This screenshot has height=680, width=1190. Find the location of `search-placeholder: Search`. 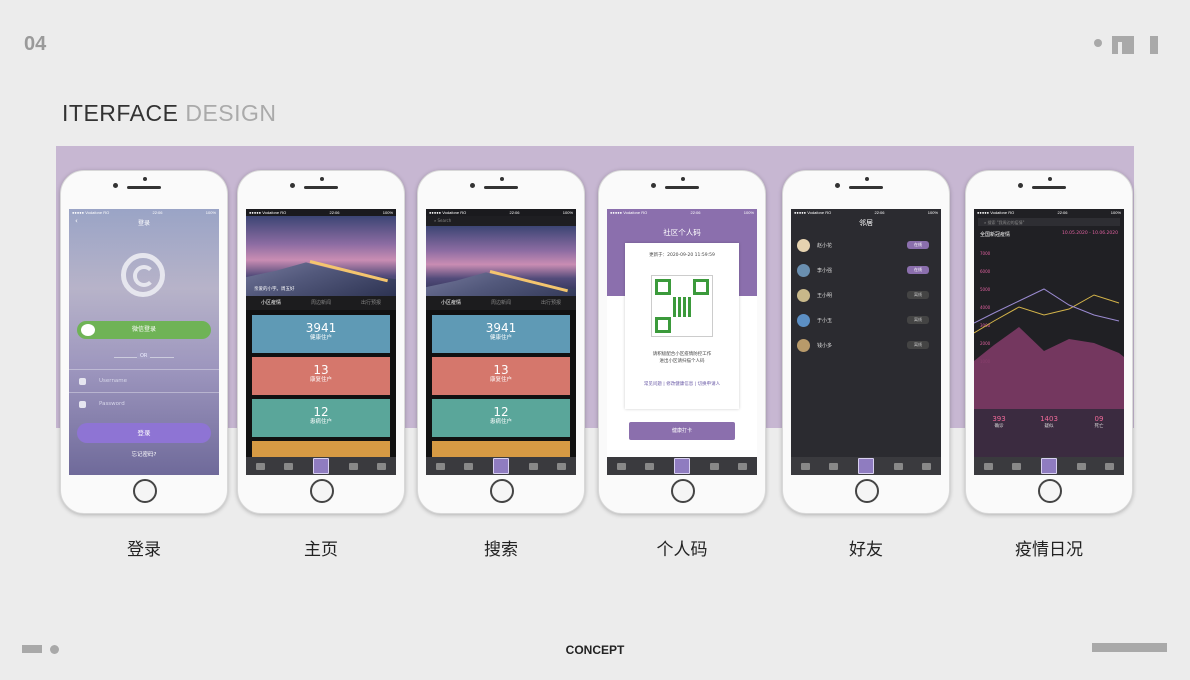

search-placeholder: Search is located at coordinates (444, 220).